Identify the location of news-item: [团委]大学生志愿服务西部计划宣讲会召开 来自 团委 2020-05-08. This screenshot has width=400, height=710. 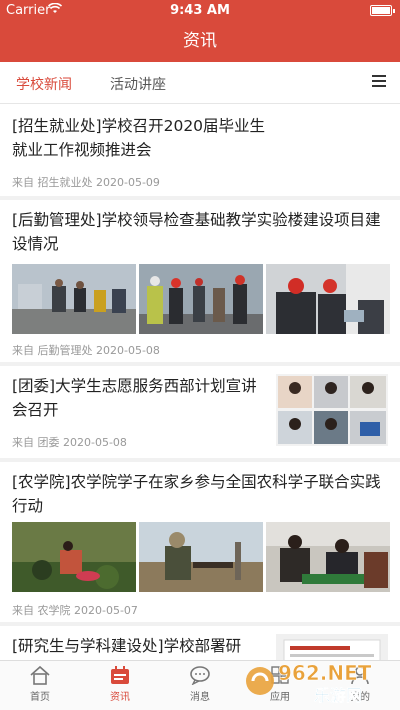
(200, 412).